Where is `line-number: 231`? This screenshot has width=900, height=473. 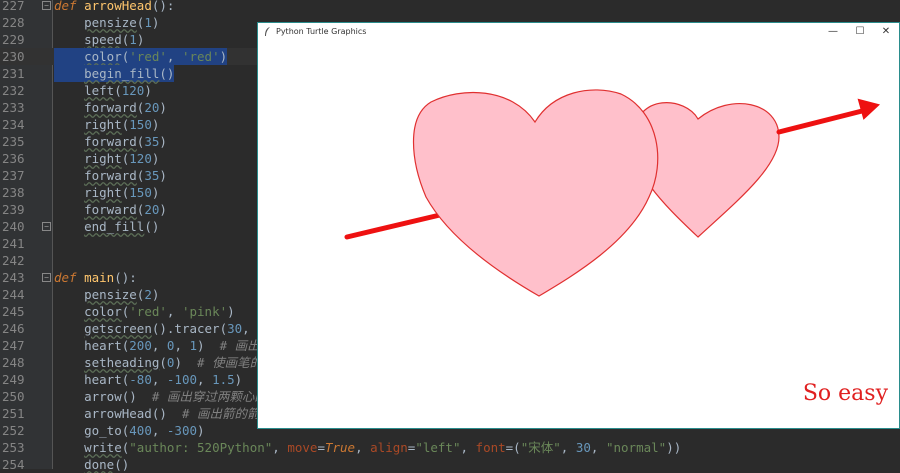 line-number: 231 is located at coordinates (13, 73).